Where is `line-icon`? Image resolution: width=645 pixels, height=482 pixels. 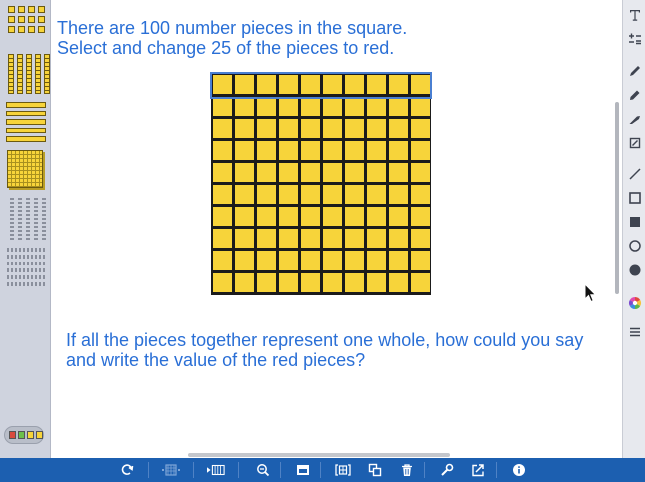
line-icon is located at coordinates (635, 174).